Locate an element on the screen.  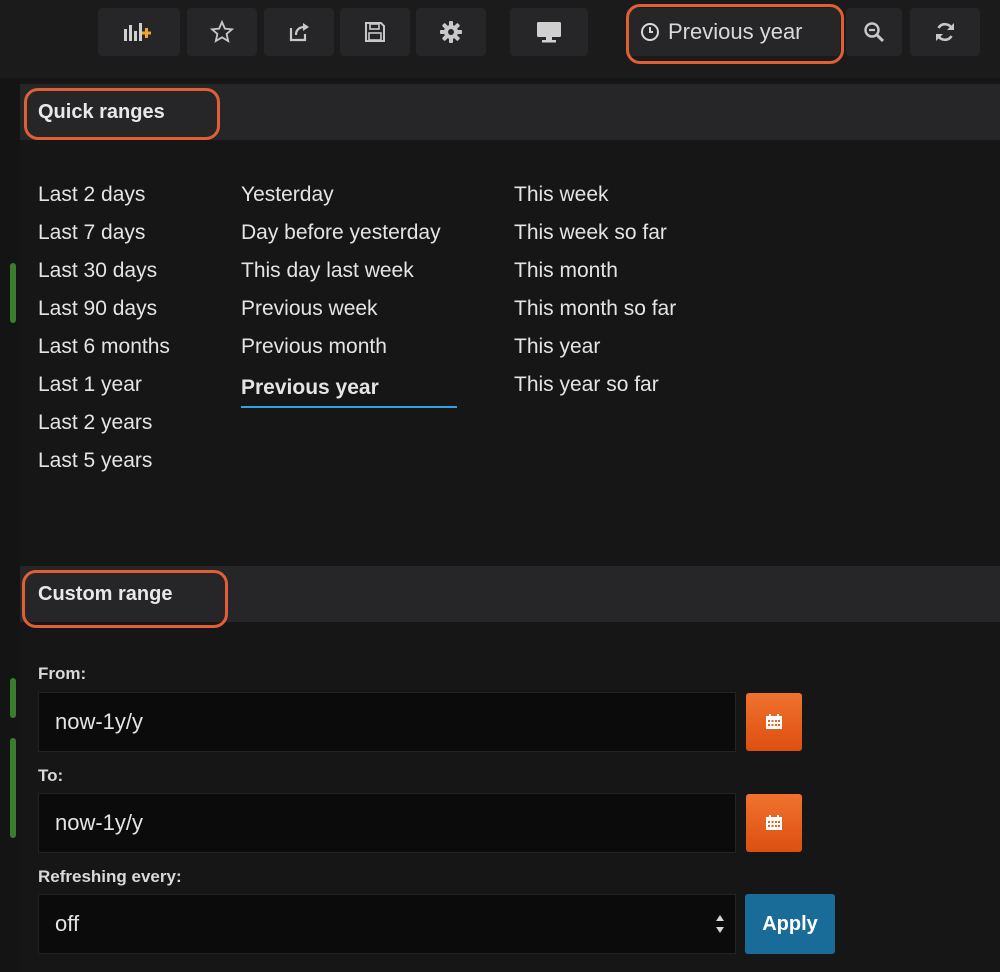
refresh-interval-value: off is located at coordinates (67, 923).